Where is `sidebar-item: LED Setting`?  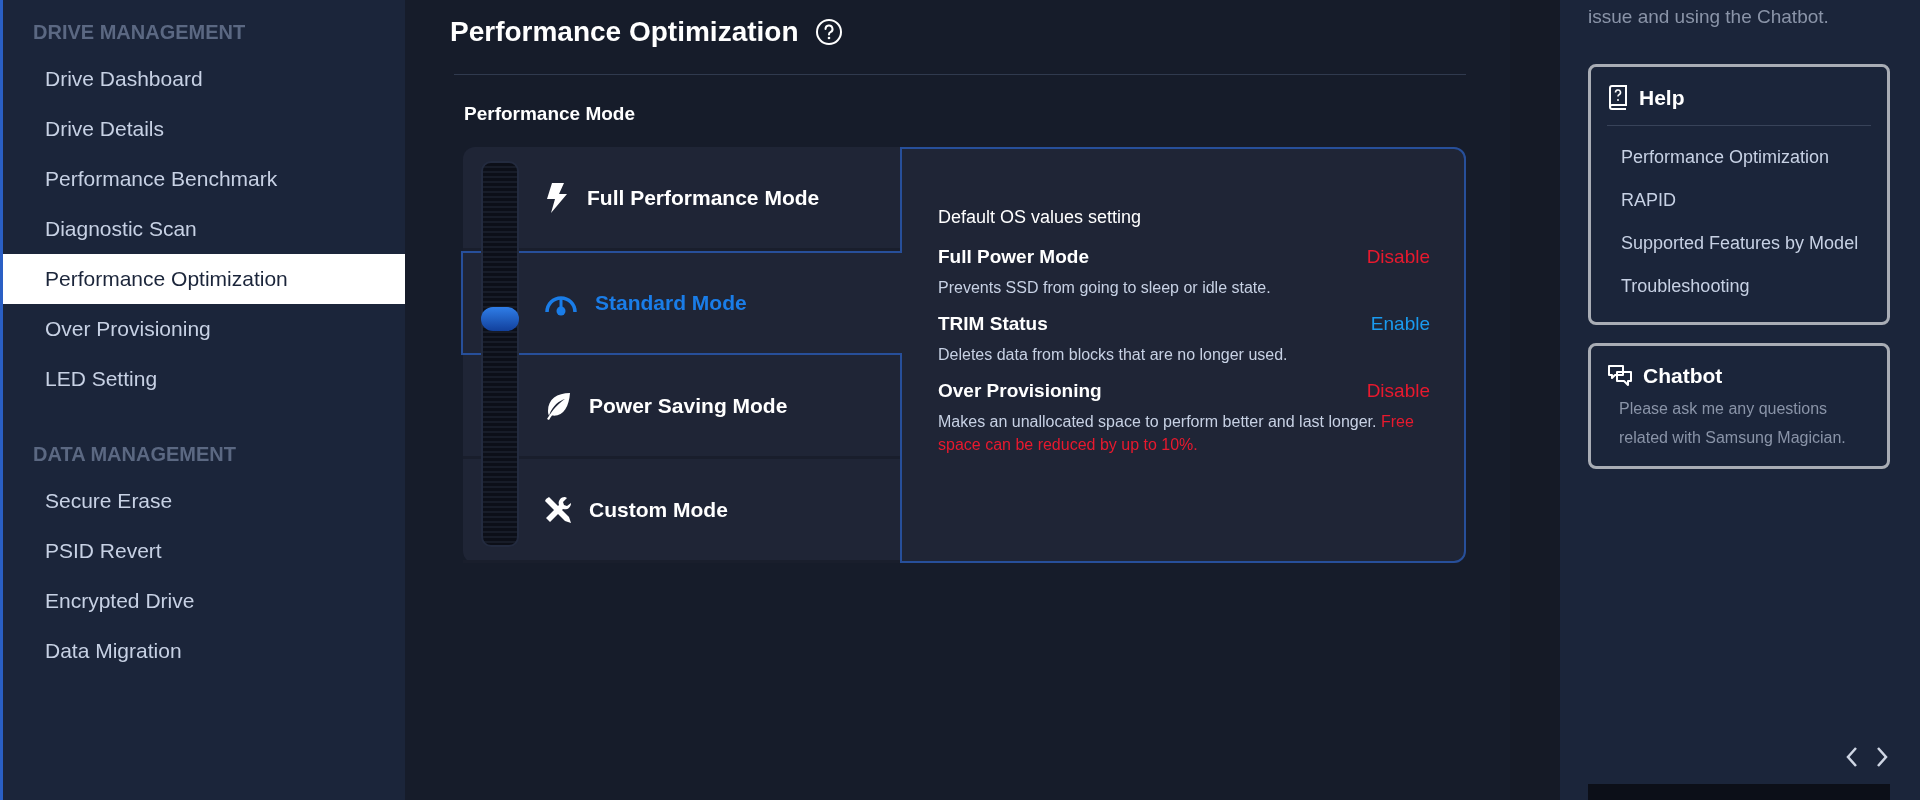
sidebar-item: LED Setting is located at coordinates (204, 379).